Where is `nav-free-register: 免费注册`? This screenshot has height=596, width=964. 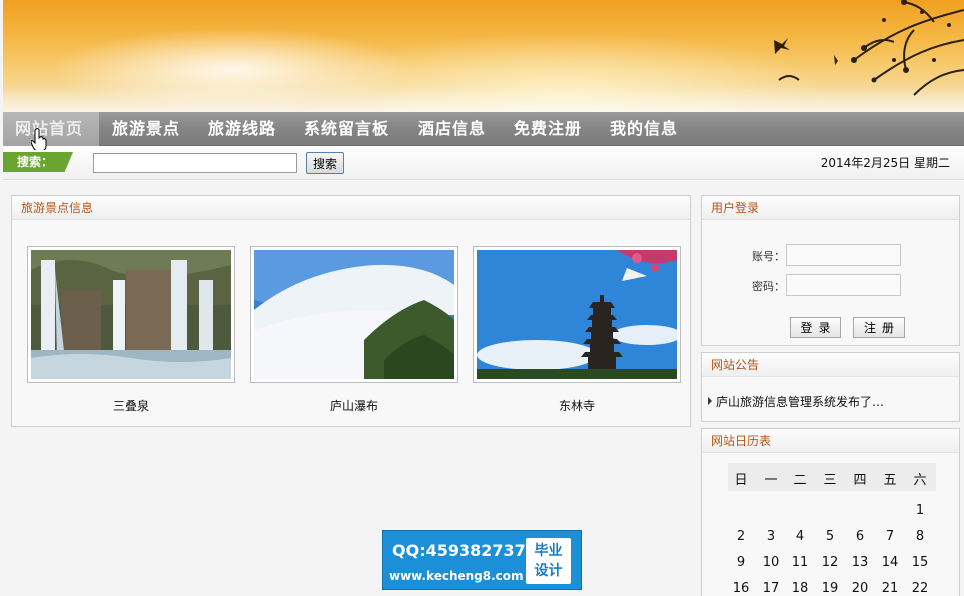 nav-free-register: 免费注册 is located at coordinates (548, 129).